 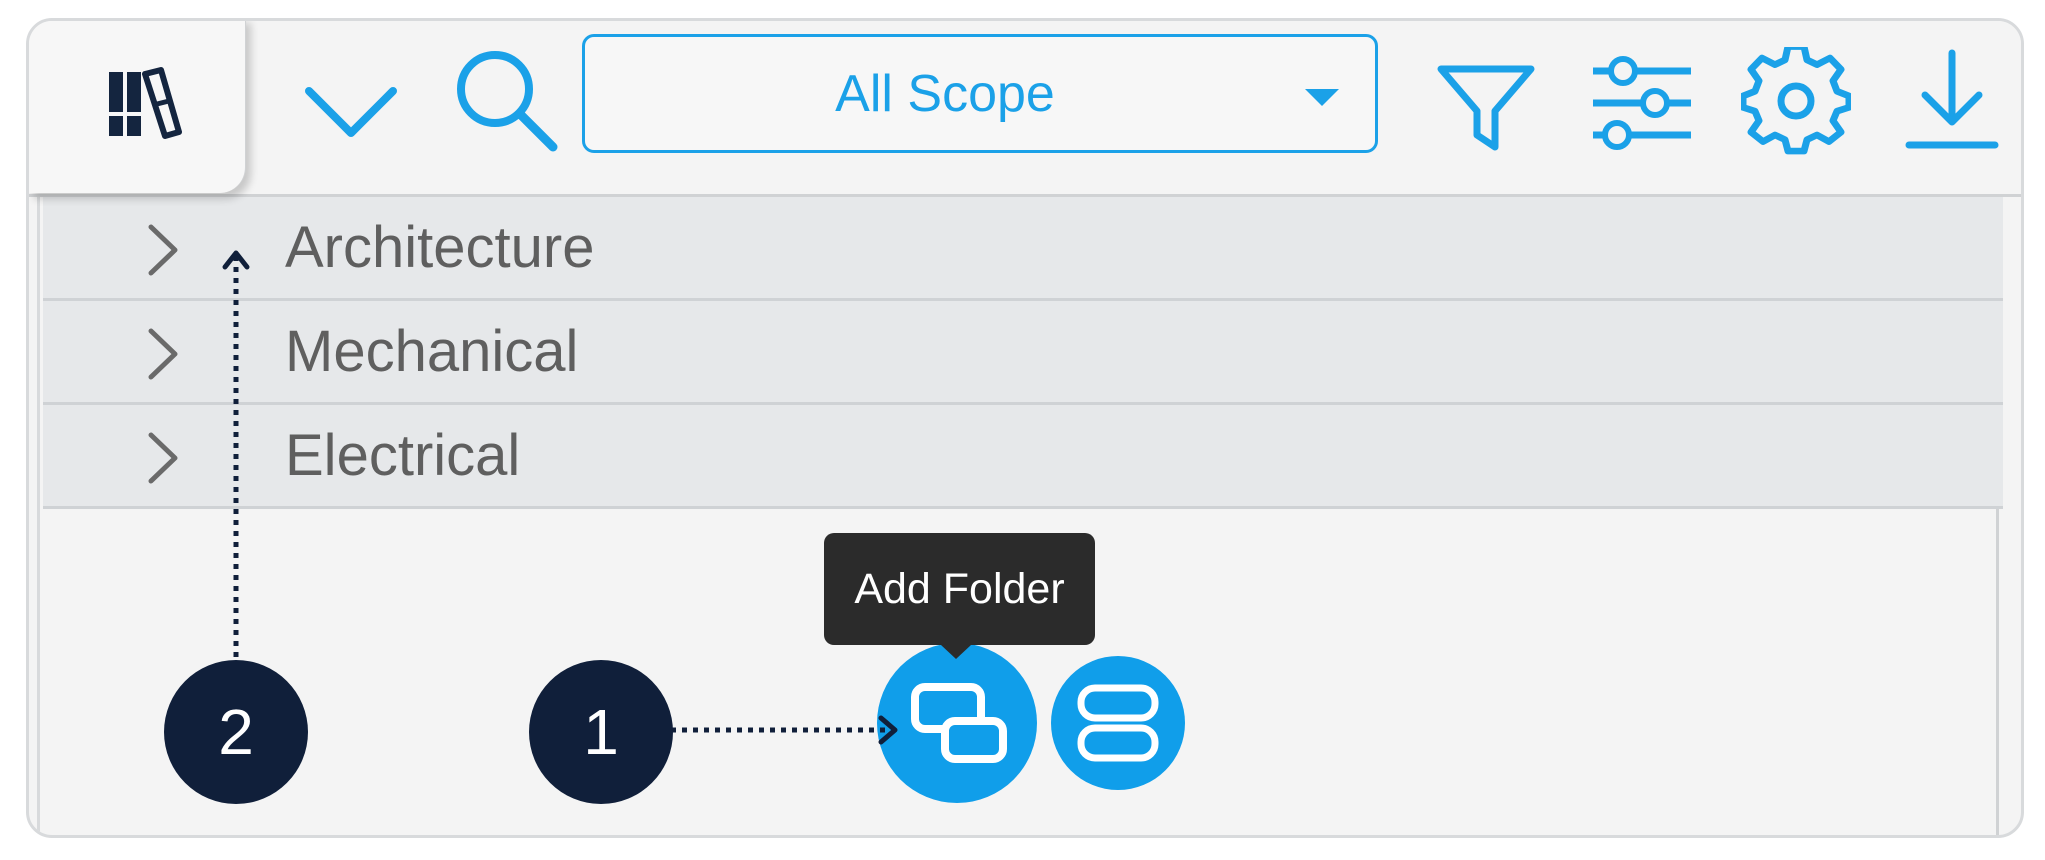 What do you see at coordinates (145, 103) in the screenshot?
I see `library-books-icon` at bounding box center [145, 103].